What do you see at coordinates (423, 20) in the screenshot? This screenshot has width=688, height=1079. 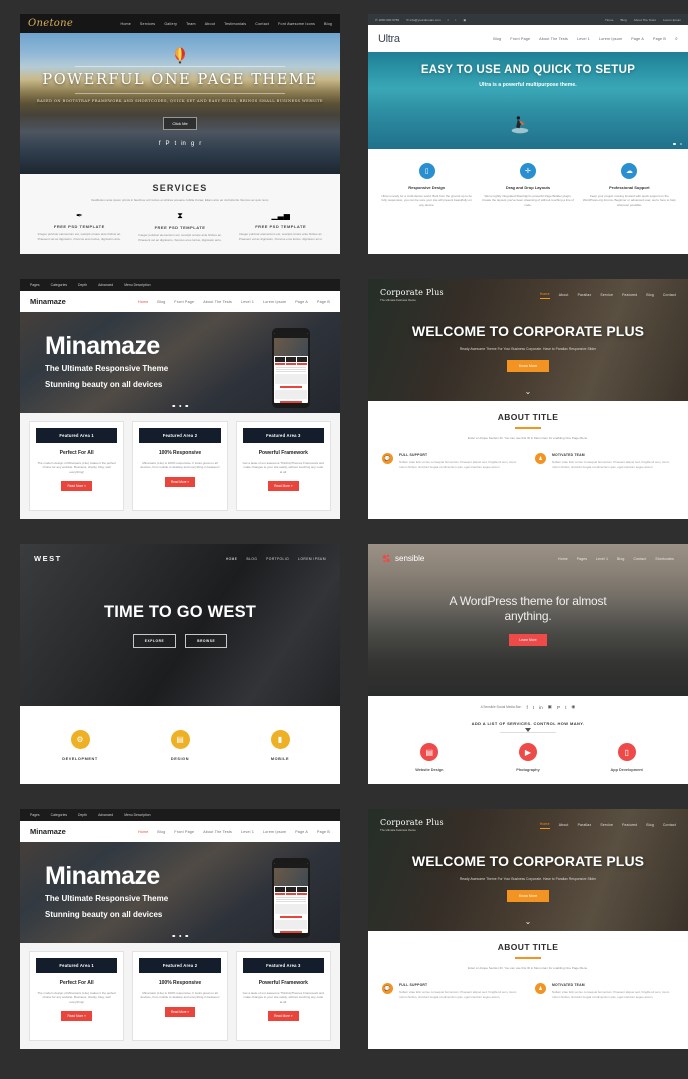 I see `email-address: ✉ info@yourdomain.com` at bounding box center [423, 20].